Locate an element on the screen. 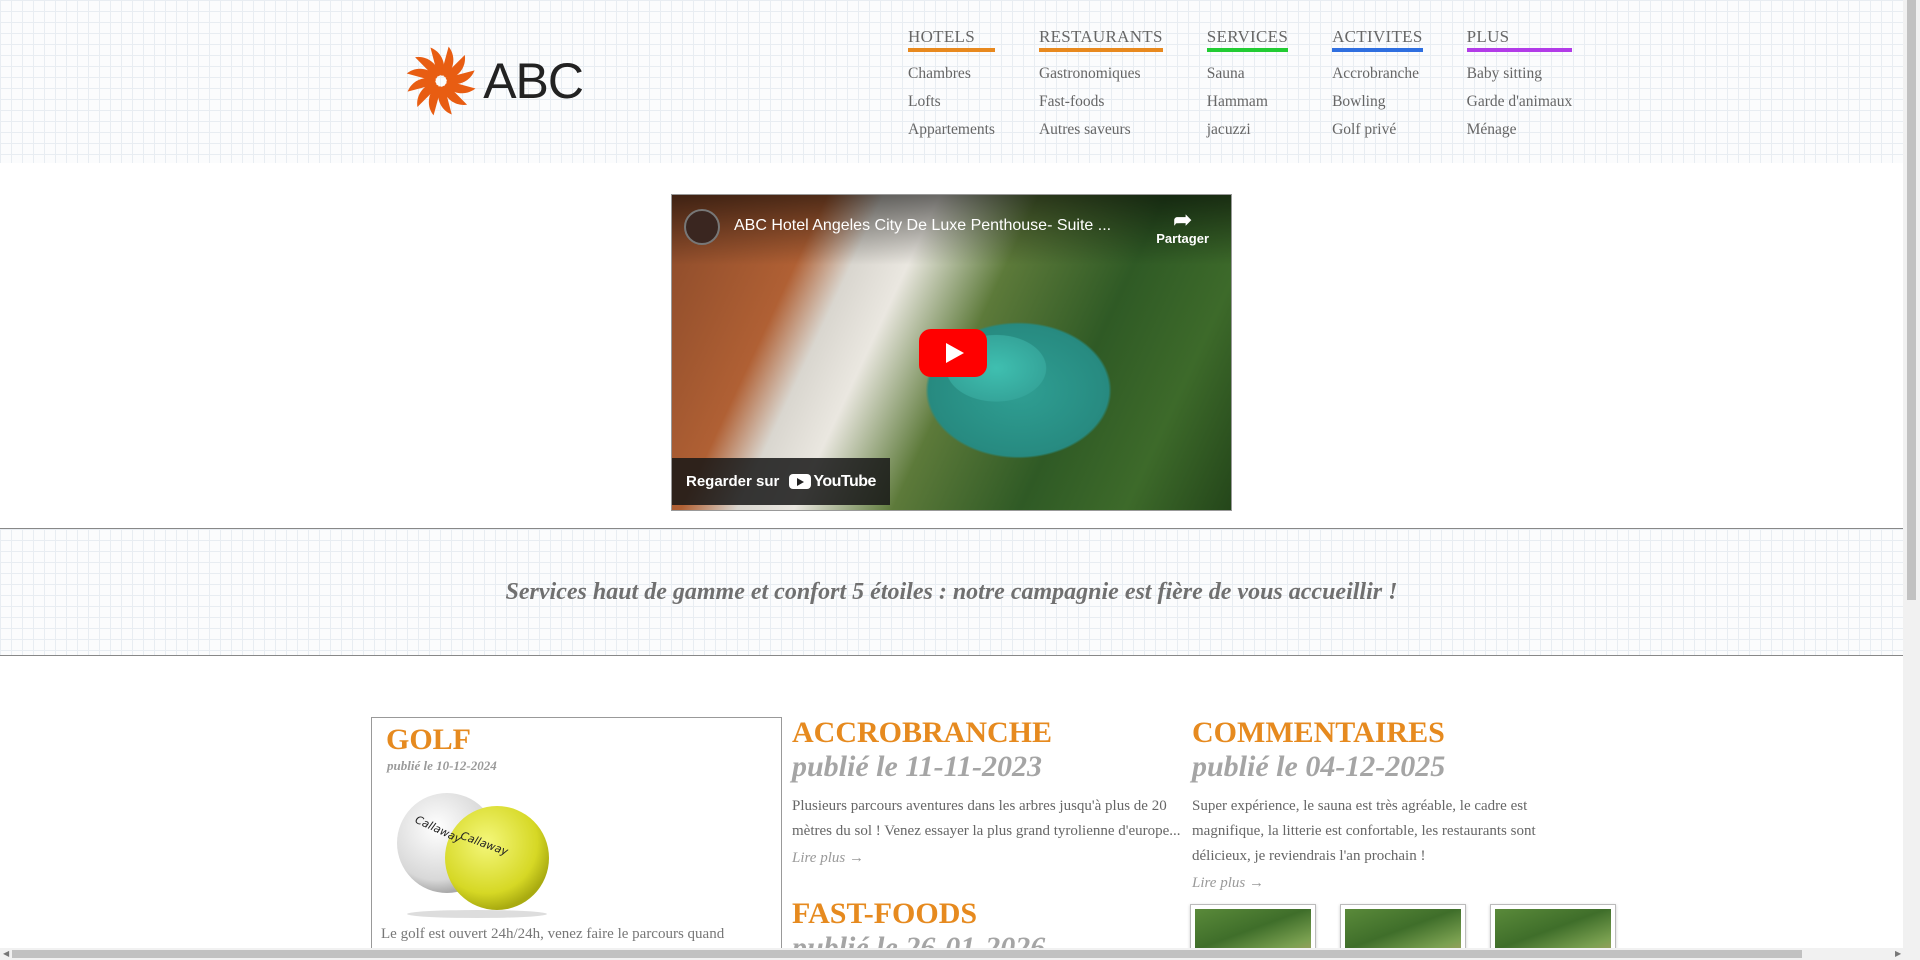 The width and height of the screenshot is (1920, 960). channel-avatar is located at coordinates (702, 227).